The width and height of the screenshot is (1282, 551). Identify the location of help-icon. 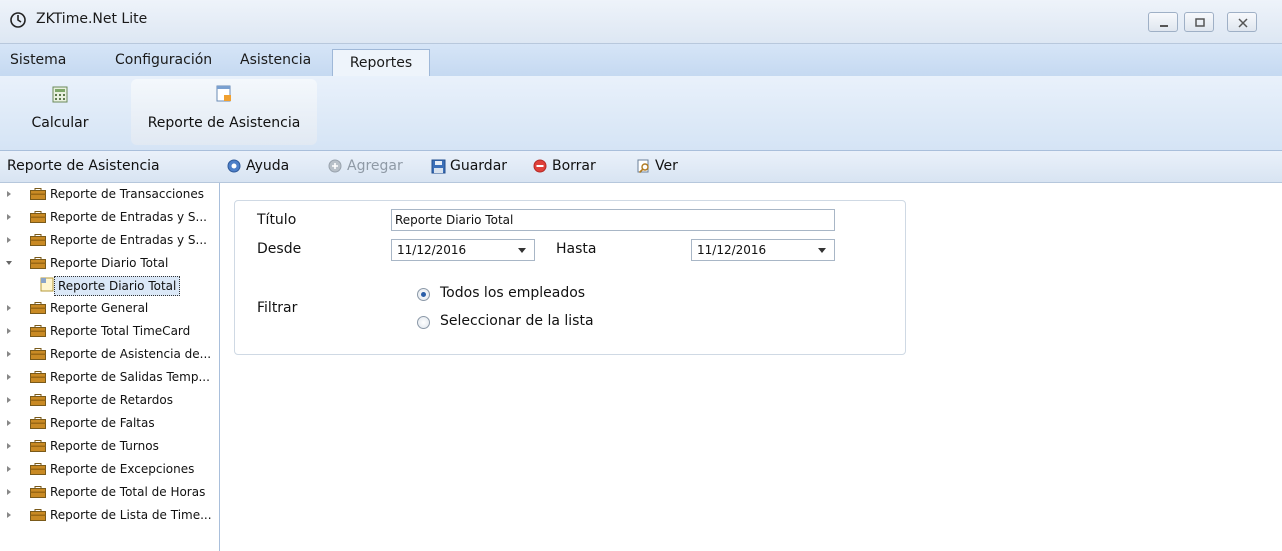
(234, 166).